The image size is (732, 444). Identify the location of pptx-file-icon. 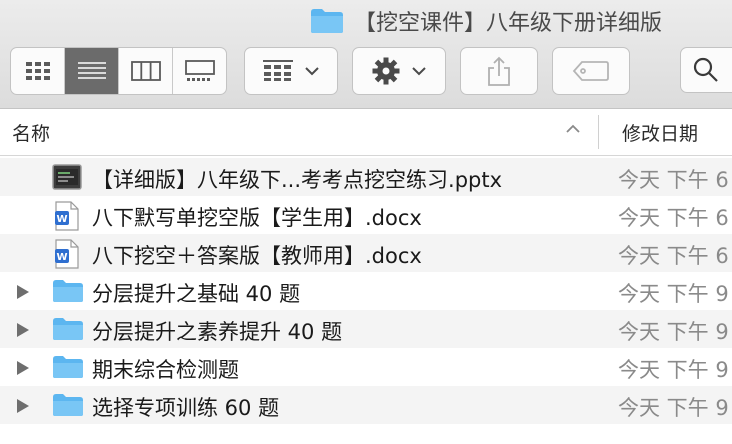
(67, 177).